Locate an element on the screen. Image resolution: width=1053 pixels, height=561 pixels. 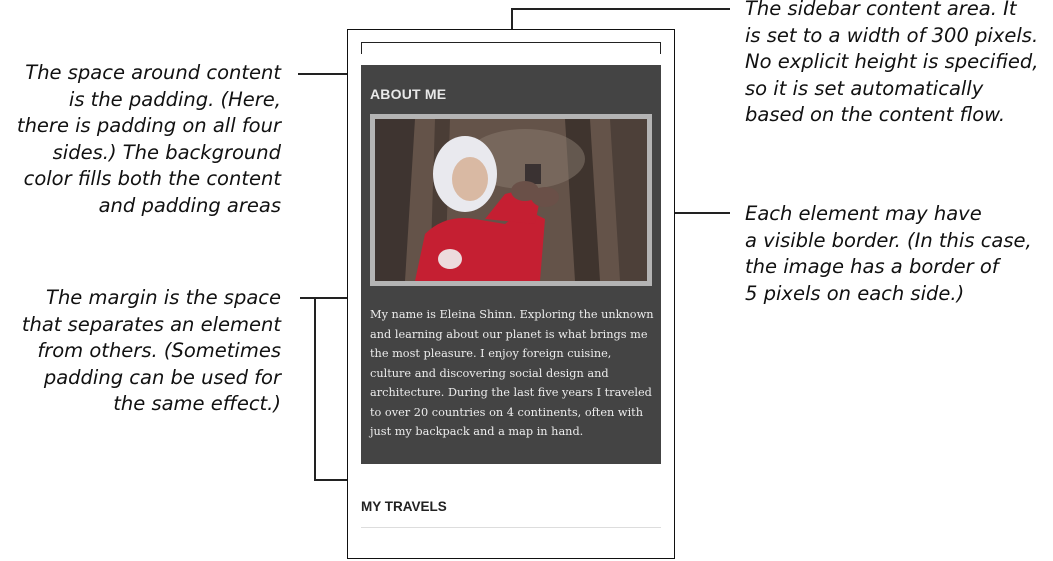
profile-photo is located at coordinates (511, 200).